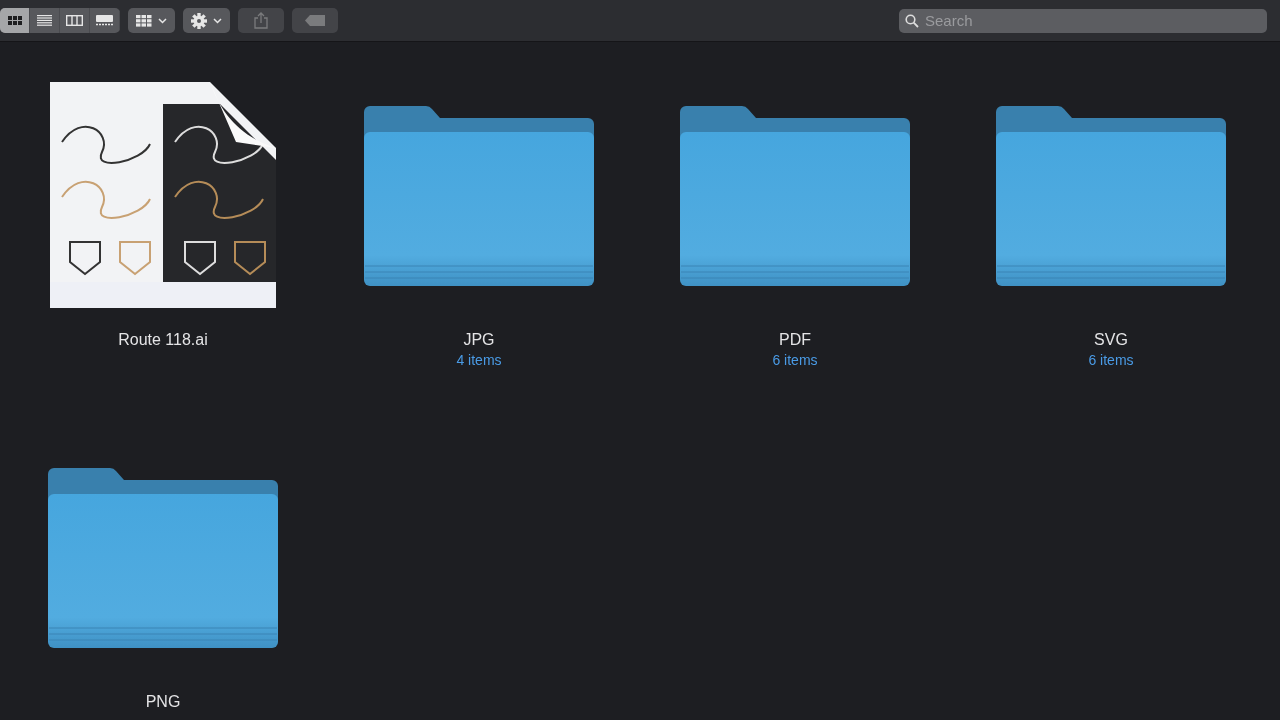  I want to click on item-count: 4 items, so click(479, 360).